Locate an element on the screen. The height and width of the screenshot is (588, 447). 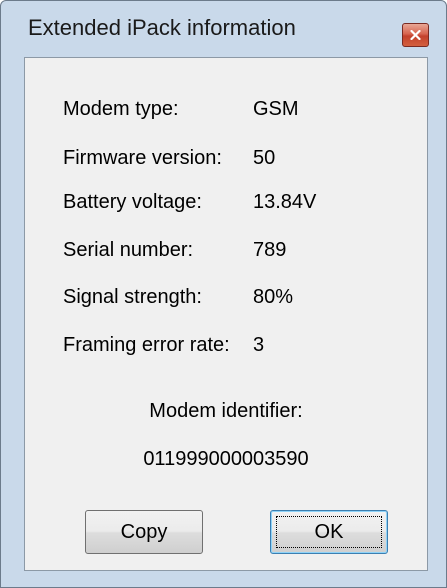
field-row-signal-strength: Signal strength: 80% is located at coordinates (226, 301).